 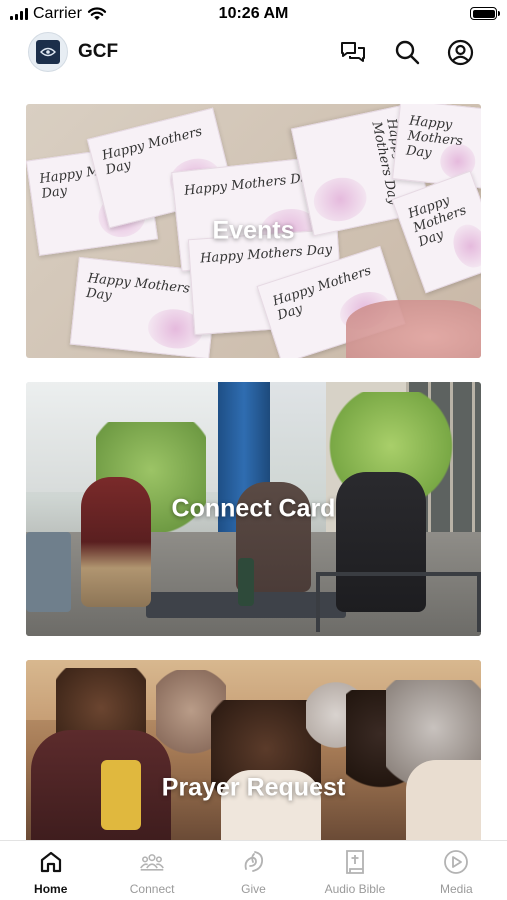 I want to click on nav-label-connect: Connect, so click(x=152, y=889).